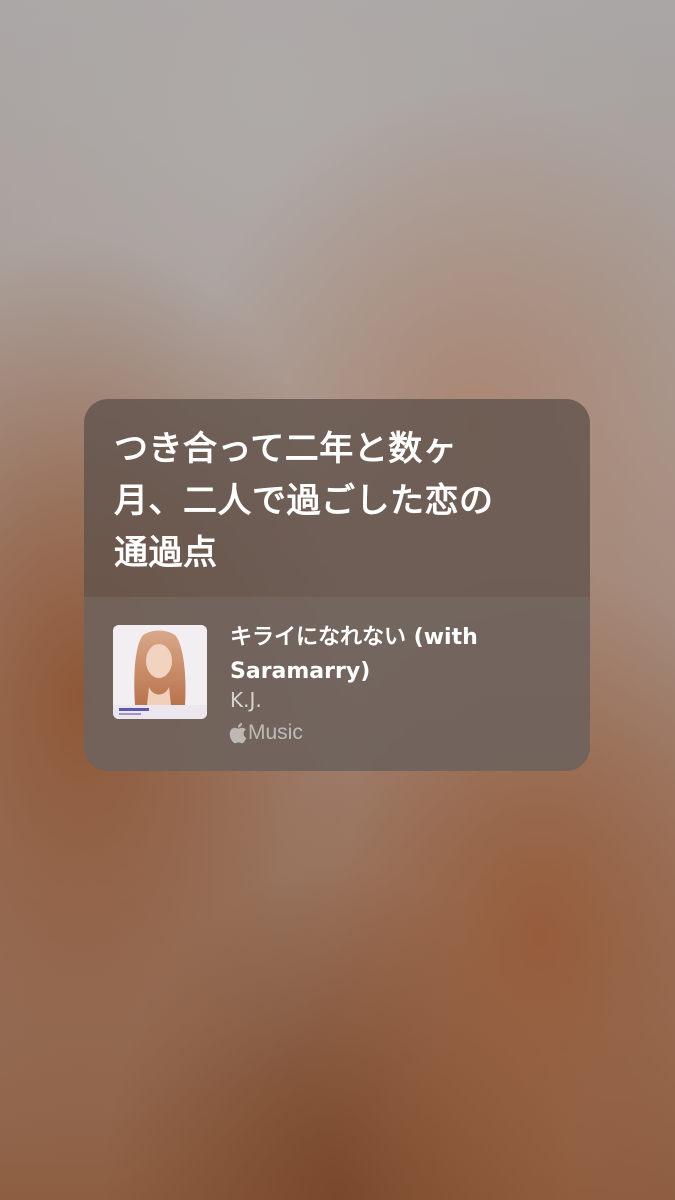 The height and width of the screenshot is (1200, 675). What do you see at coordinates (395, 655) in the screenshot?
I see `song-title: キライになれない (with Saramarry)` at bounding box center [395, 655].